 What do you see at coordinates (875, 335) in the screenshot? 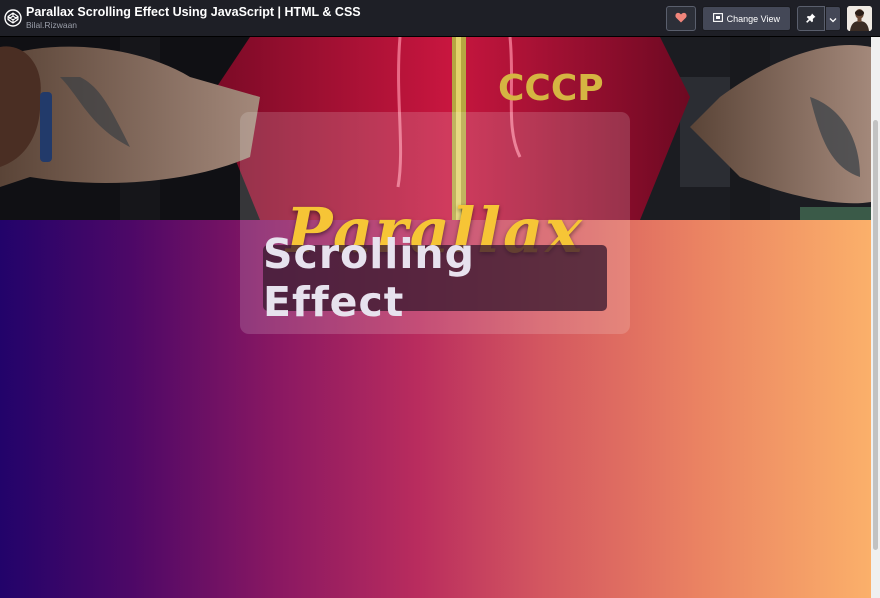
I see `preview-scrollbar-thumb` at bounding box center [875, 335].